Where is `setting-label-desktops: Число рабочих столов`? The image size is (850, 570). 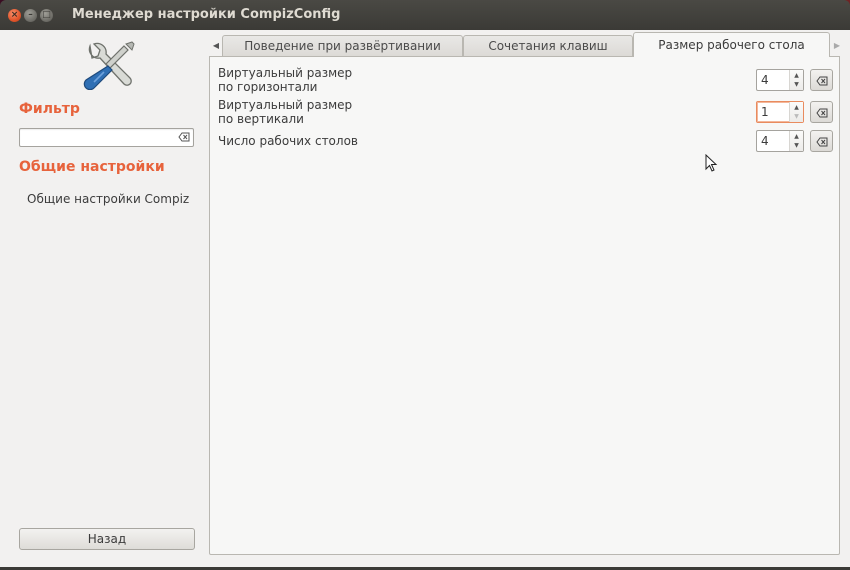
setting-label-desktops: Число рабочих столов is located at coordinates (288, 141).